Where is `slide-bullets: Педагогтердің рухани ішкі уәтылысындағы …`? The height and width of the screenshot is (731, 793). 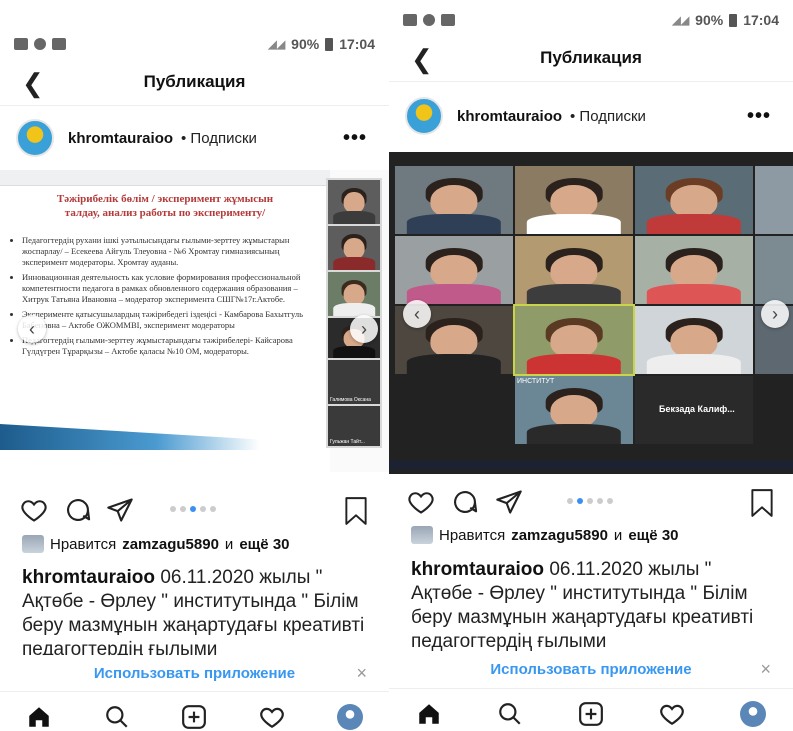 slide-bullets: Педагогтердің рухани ішкі уәтылысындағы … is located at coordinates (164, 298).